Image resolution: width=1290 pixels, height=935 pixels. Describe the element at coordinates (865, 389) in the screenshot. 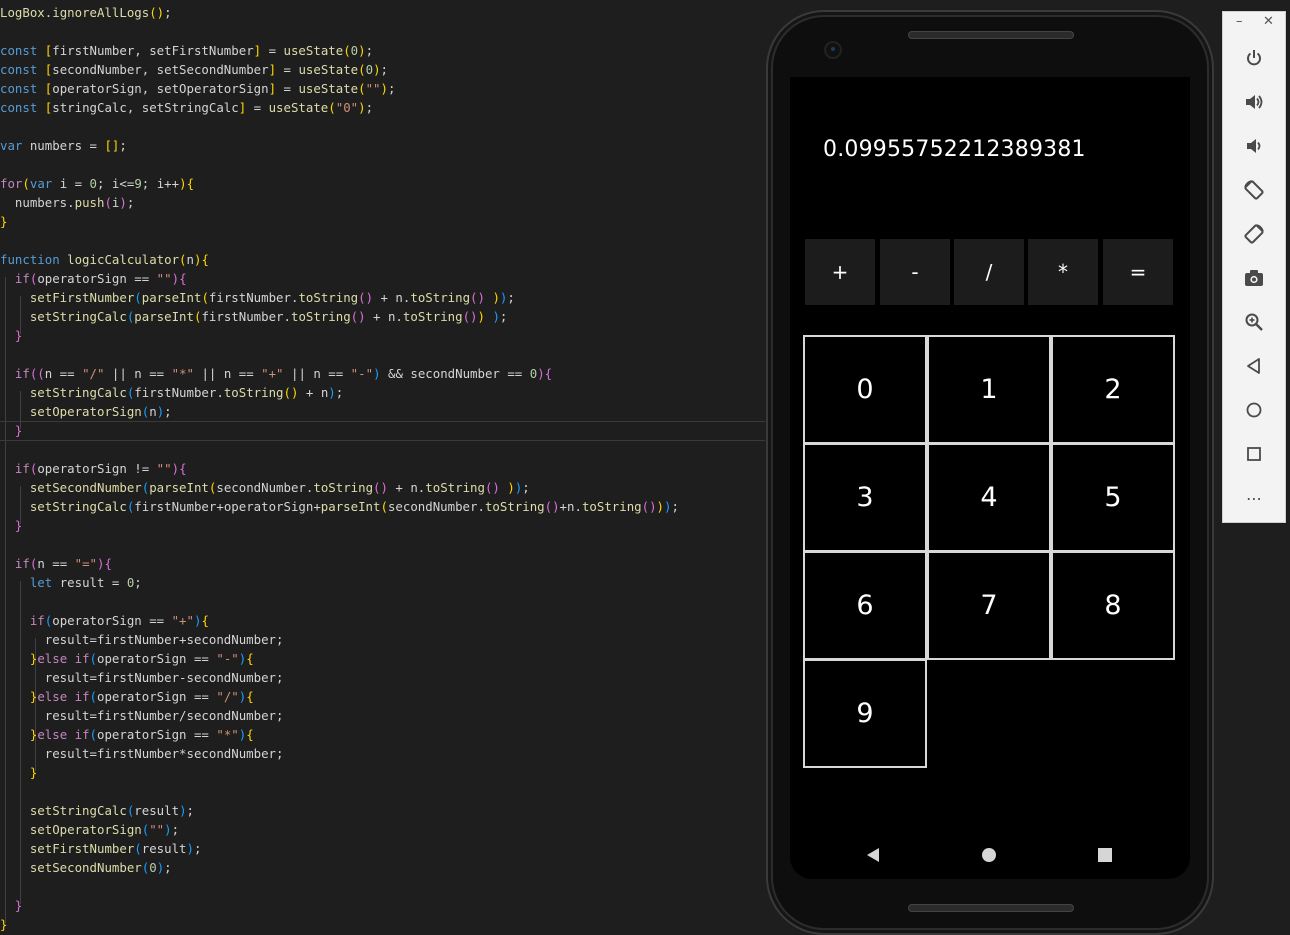

I see `digit-button-0: 0` at that location.